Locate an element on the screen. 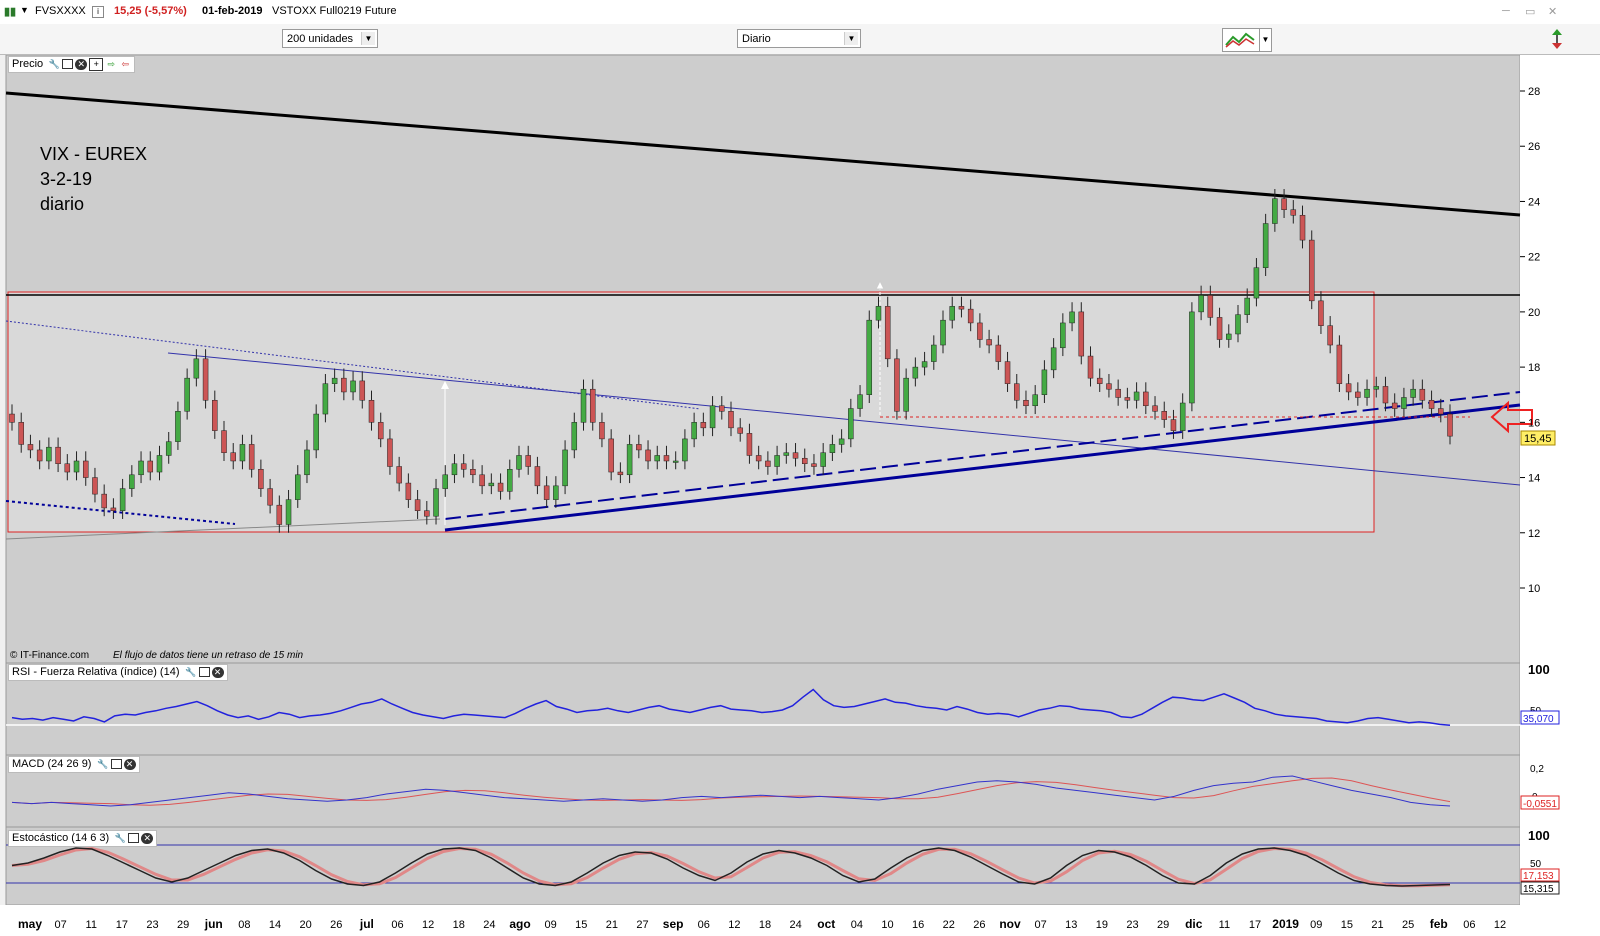  add-icon: + is located at coordinates (96, 64).